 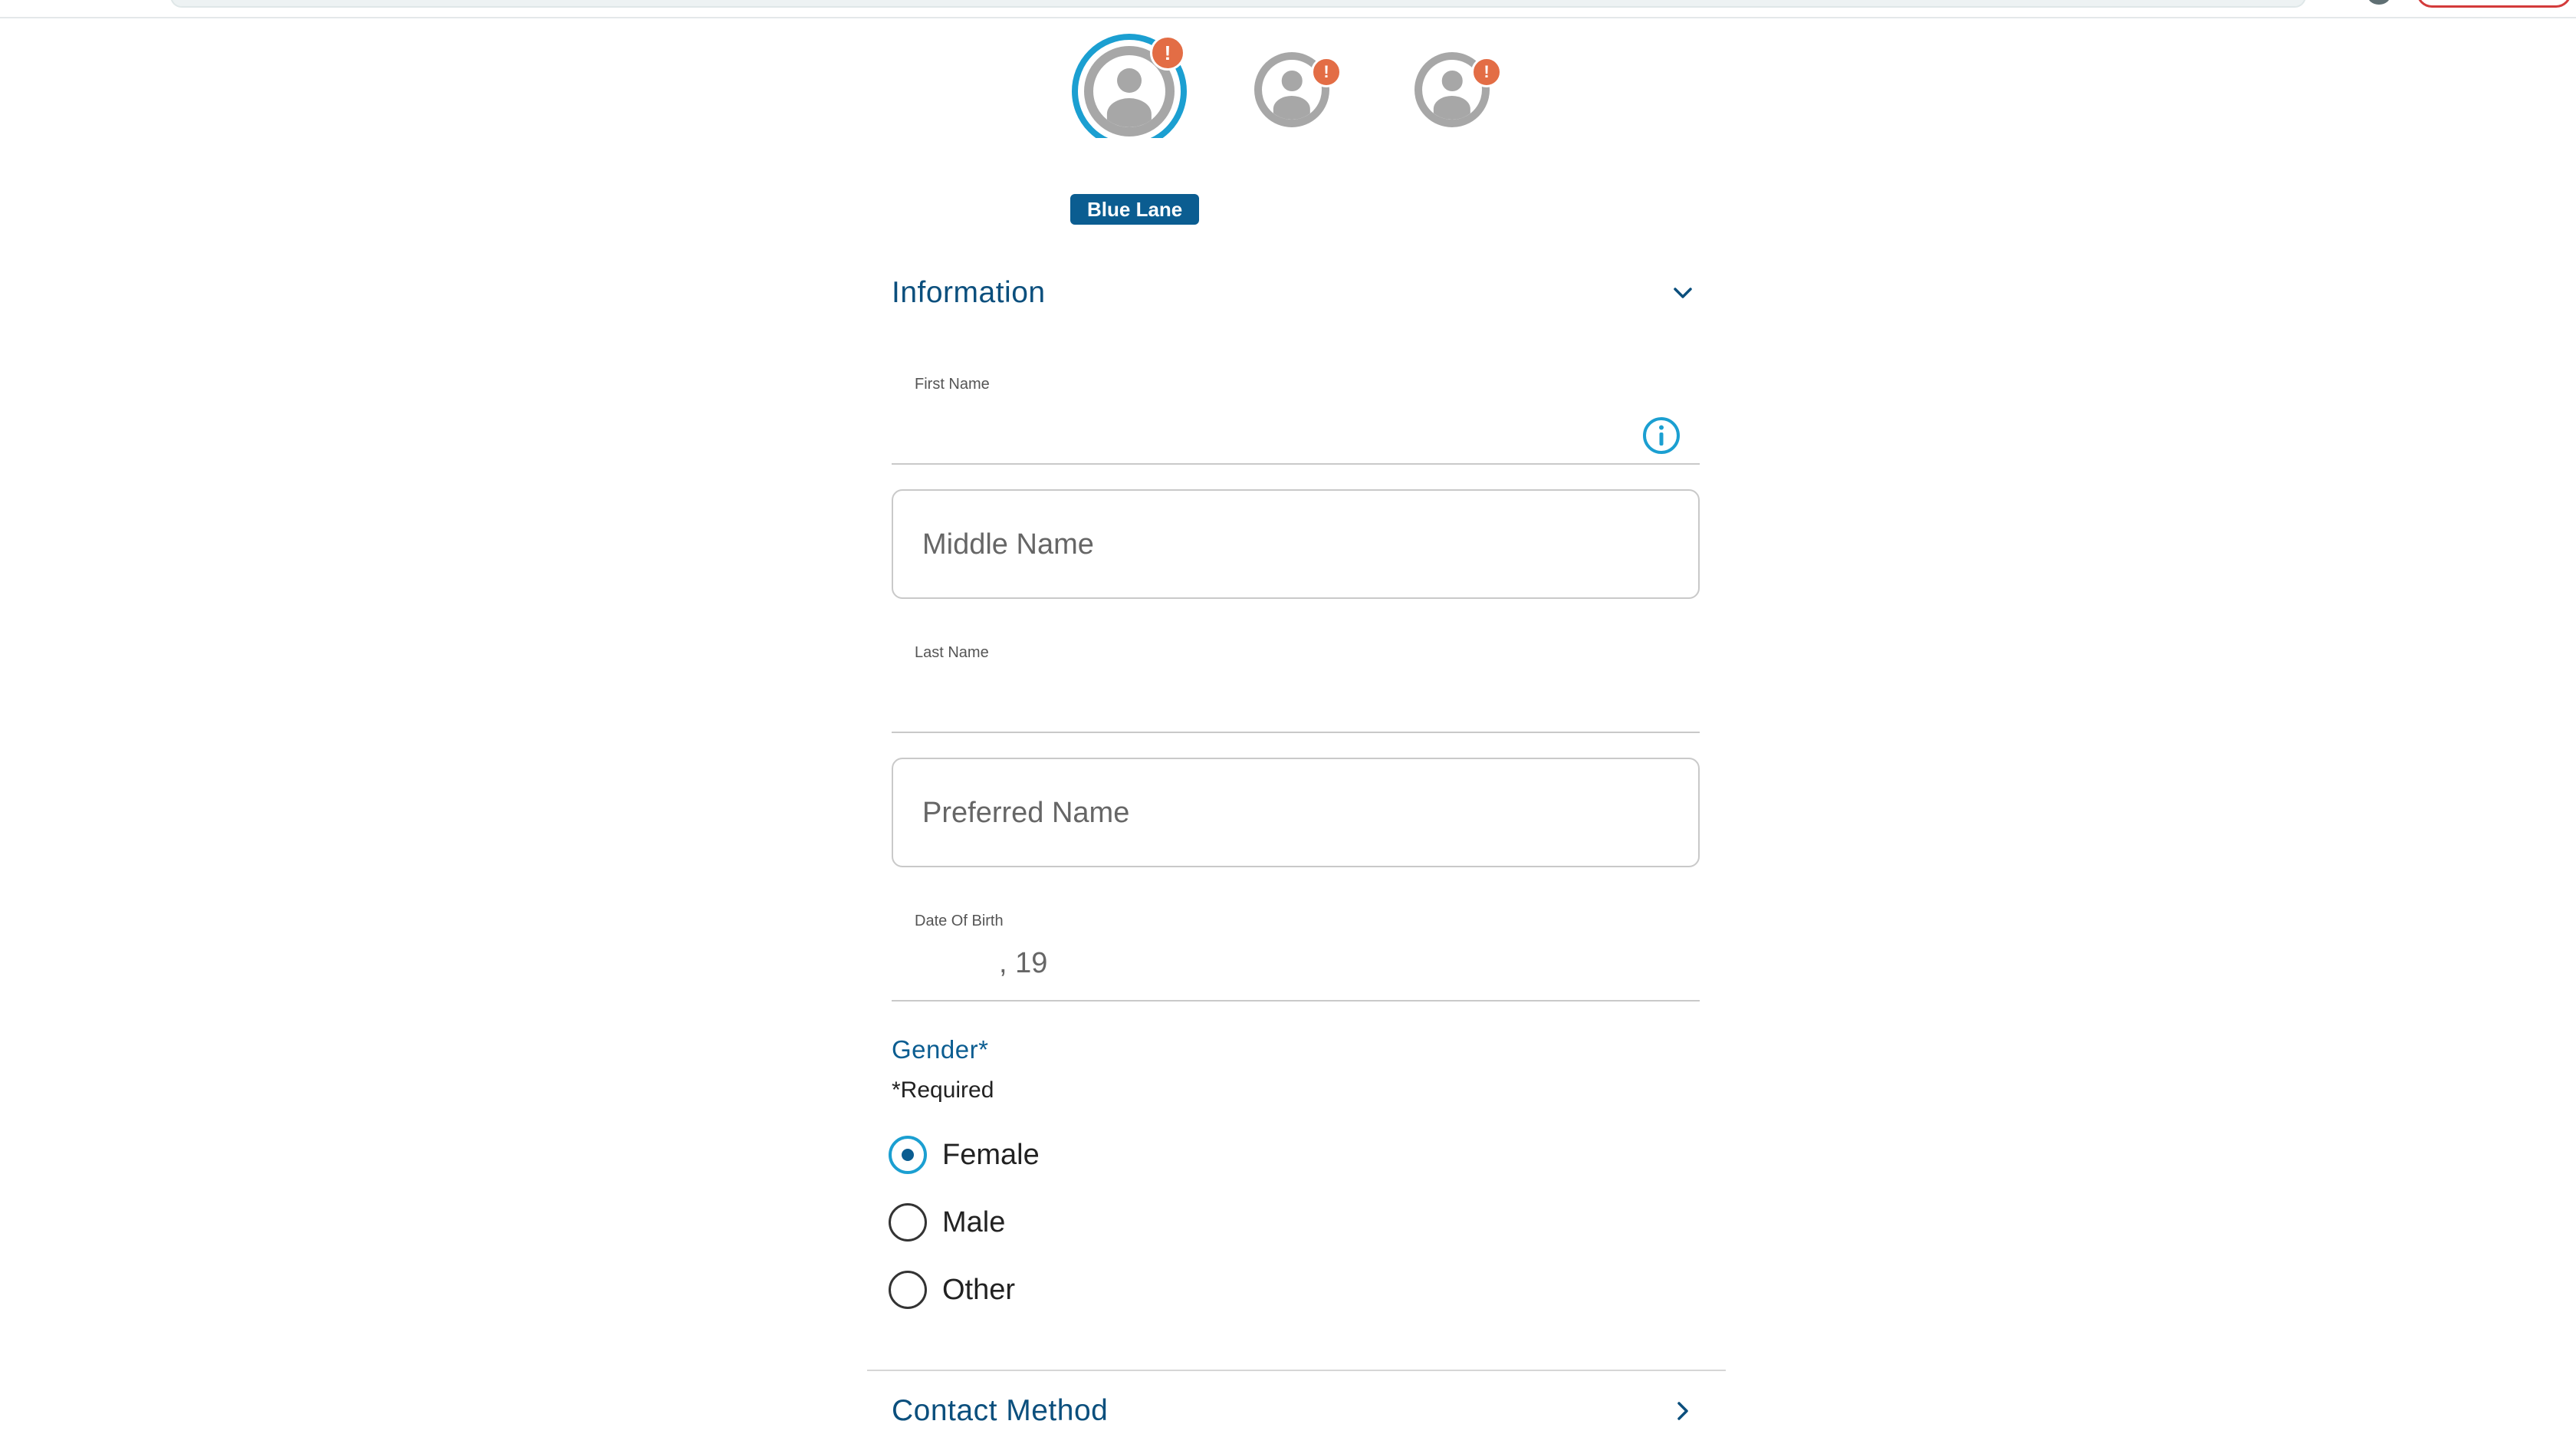 I want to click on gender-option-female: Female, so click(x=1042, y=1155).